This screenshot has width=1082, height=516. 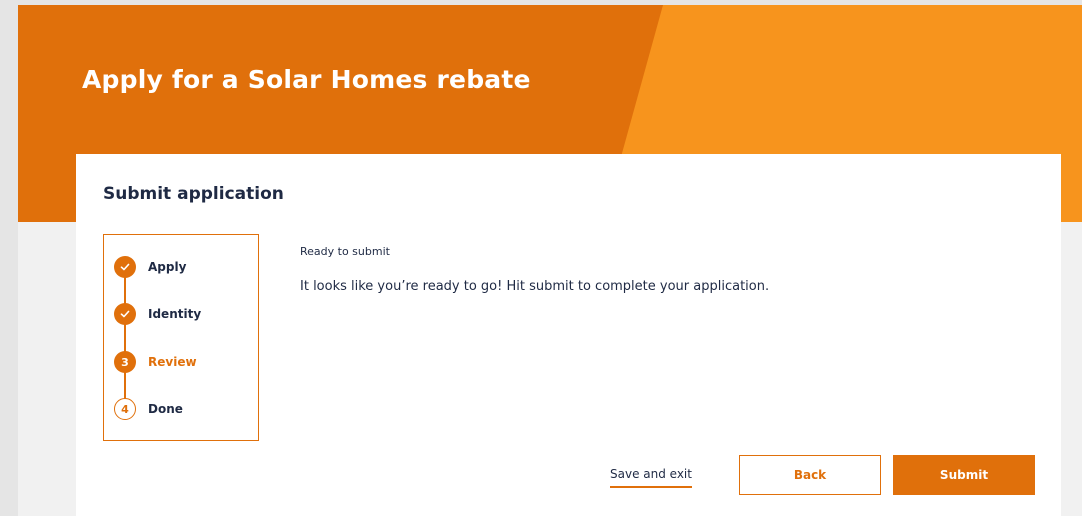 I want to click on back-button: Back, so click(x=810, y=475).